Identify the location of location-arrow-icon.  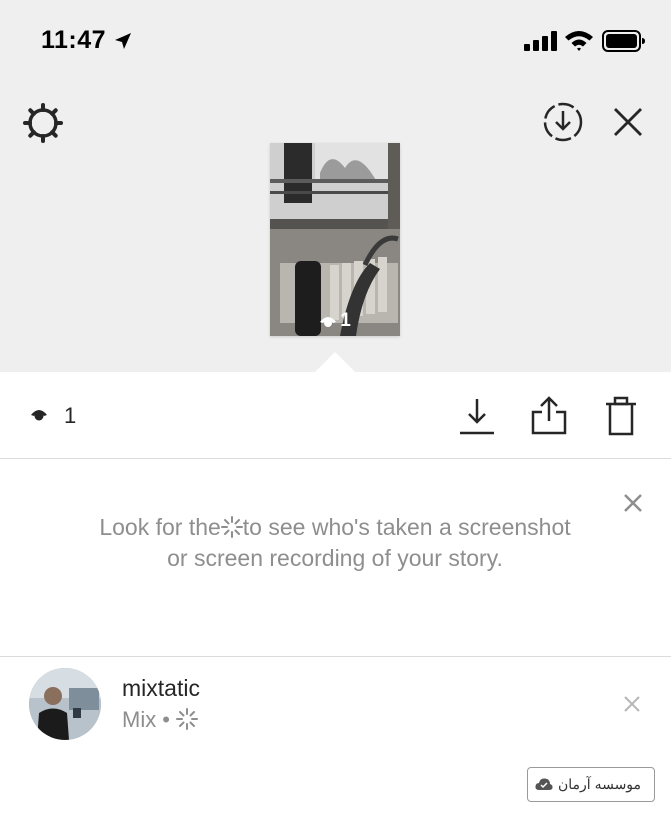
(123, 41).